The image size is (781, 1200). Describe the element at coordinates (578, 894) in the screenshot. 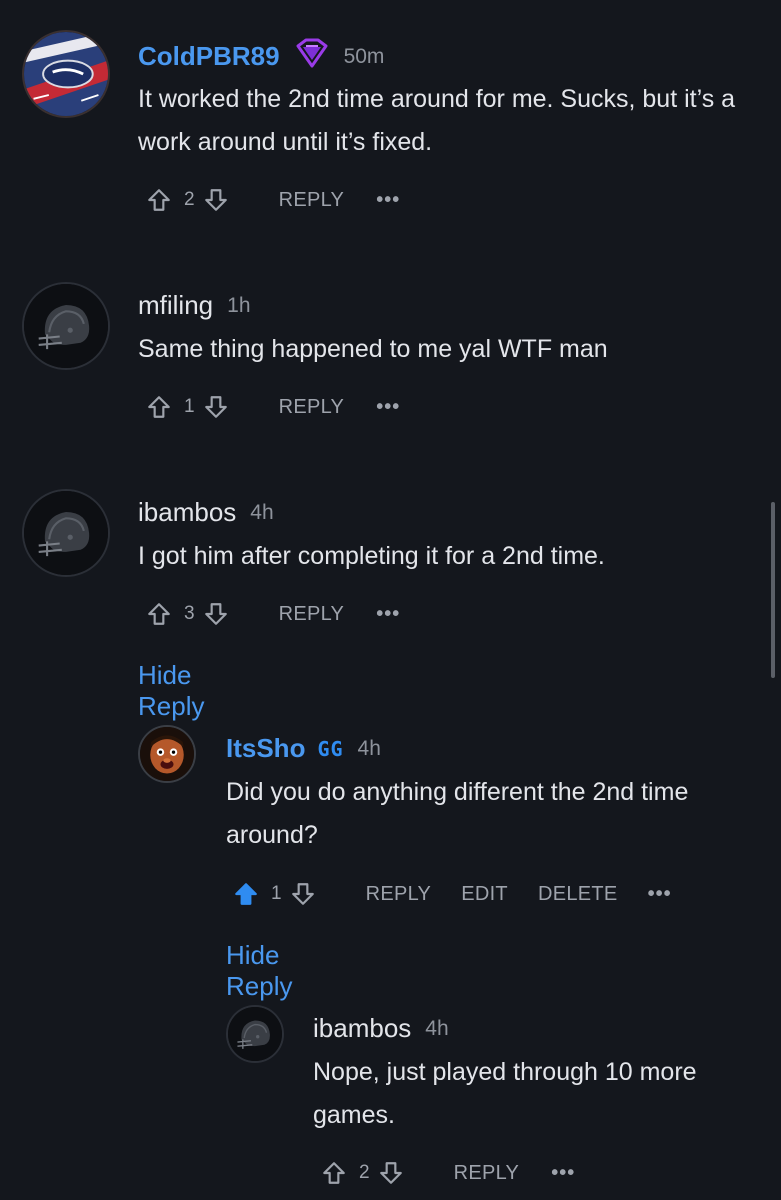

I see `delete-button: DELETE` at that location.